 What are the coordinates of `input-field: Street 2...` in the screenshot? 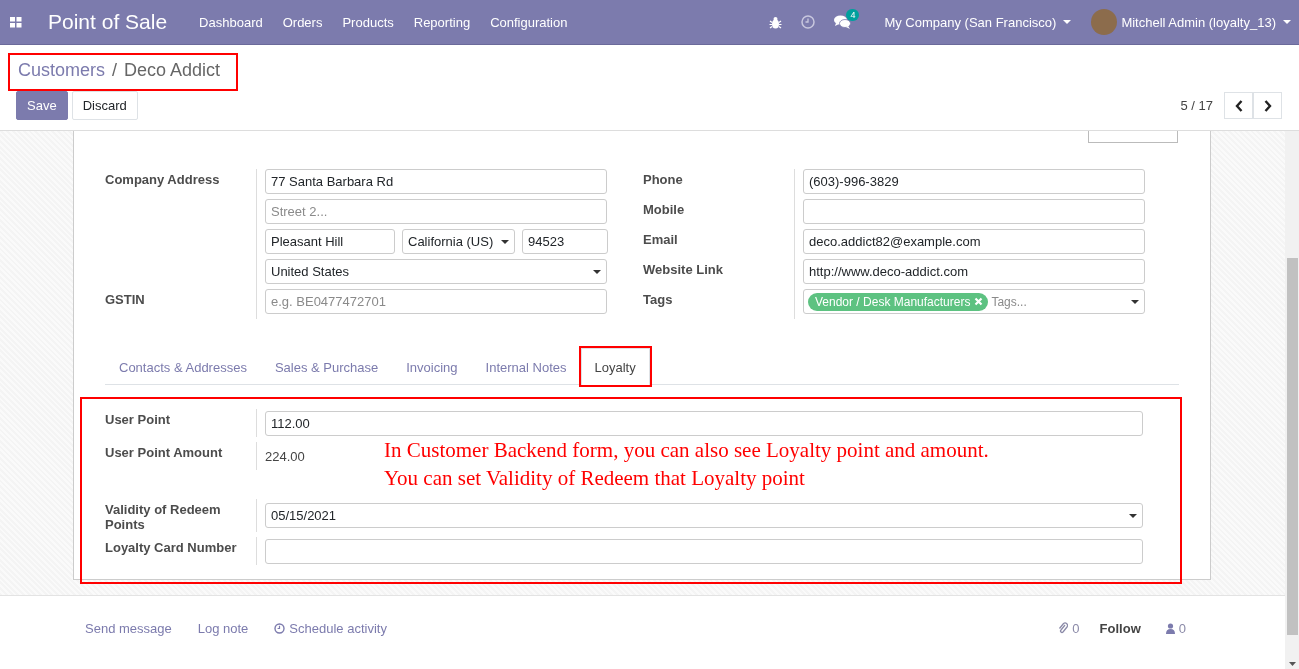 It's located at (436, 211).